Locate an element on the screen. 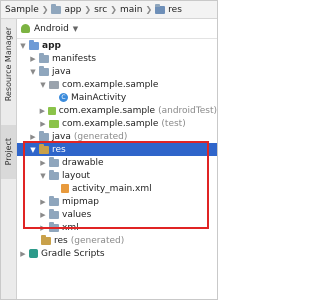 The height and width of the screenshot is (300, 320). tree-item-gradle-scripts: ▶ Gradle Scripts is located at coordinates (117, 253).